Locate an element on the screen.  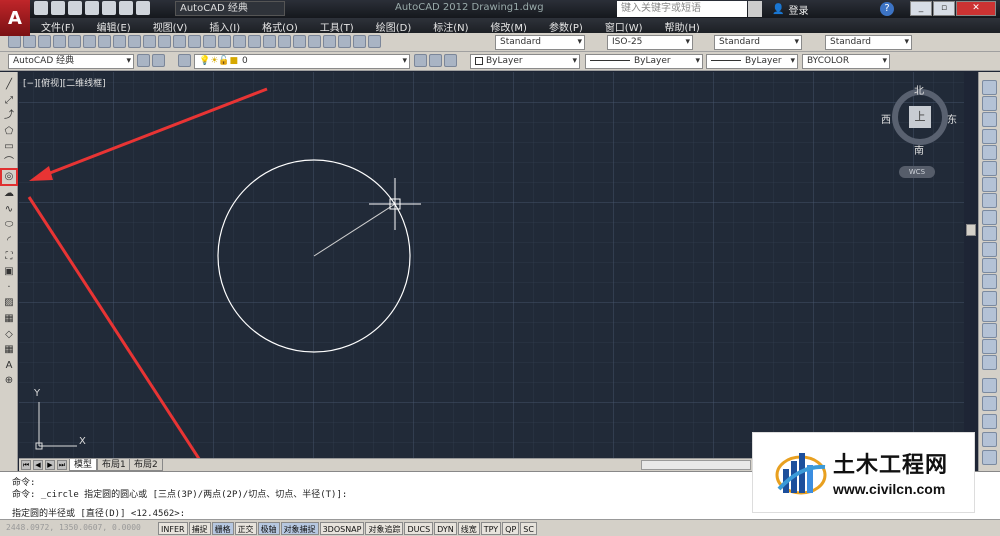
paste-icon is located at coordinates (149, 41).